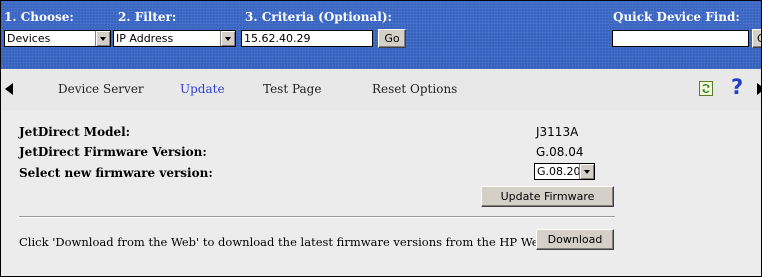 Image resolution: width=762 pixels, height=277 pixels. Describe the element at coordinates (756, 38) in the screenshot. I see `quick-go-button: Go` at that location.